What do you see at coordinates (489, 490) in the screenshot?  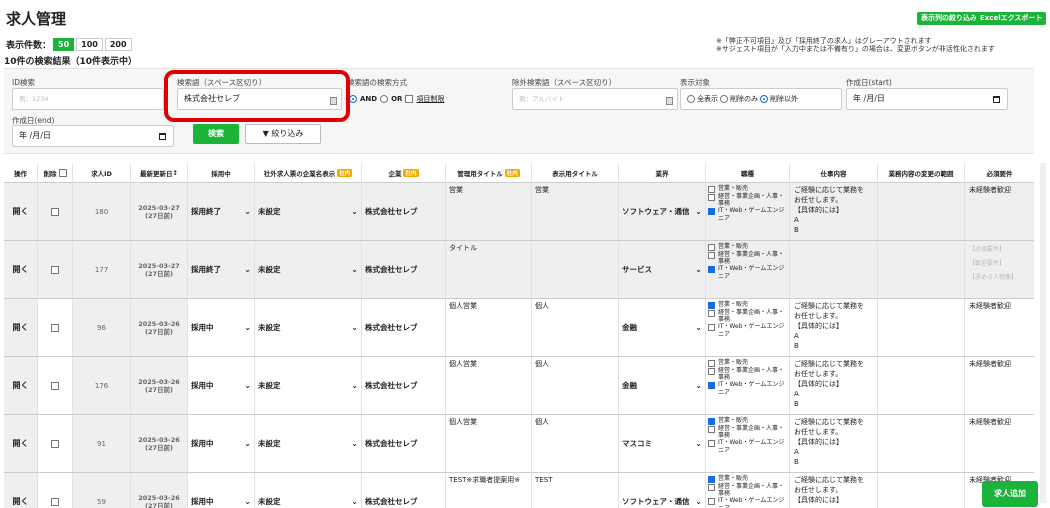 I see `mgmt-title-cell: TEST※求職者提案用※` at bounding box center [489, 490].